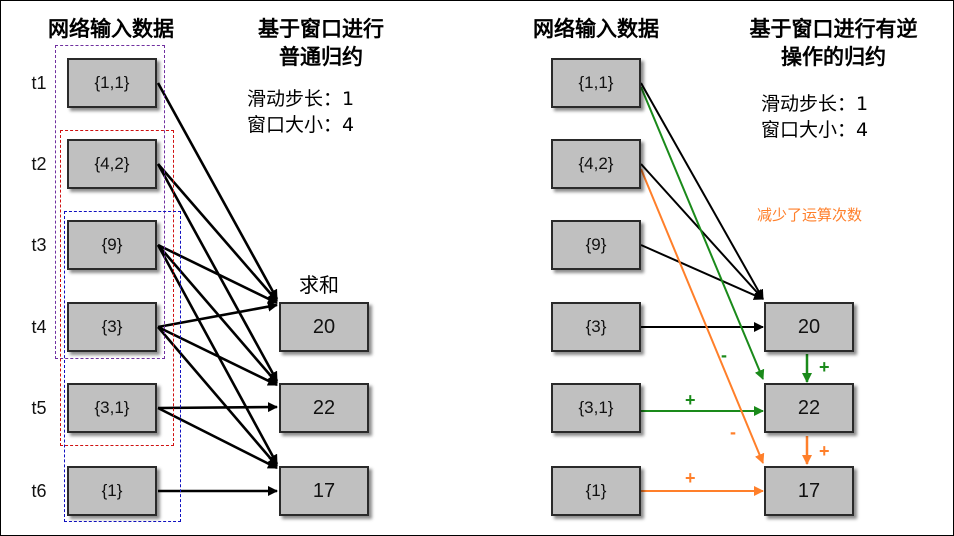 The height and width of the screenshot is (536, 954). What do you see at coordinates (833, 29) in the screenshot?
I see `right-window-title-1: 基于窗口进行有逆` at bounding box center [833, 29].